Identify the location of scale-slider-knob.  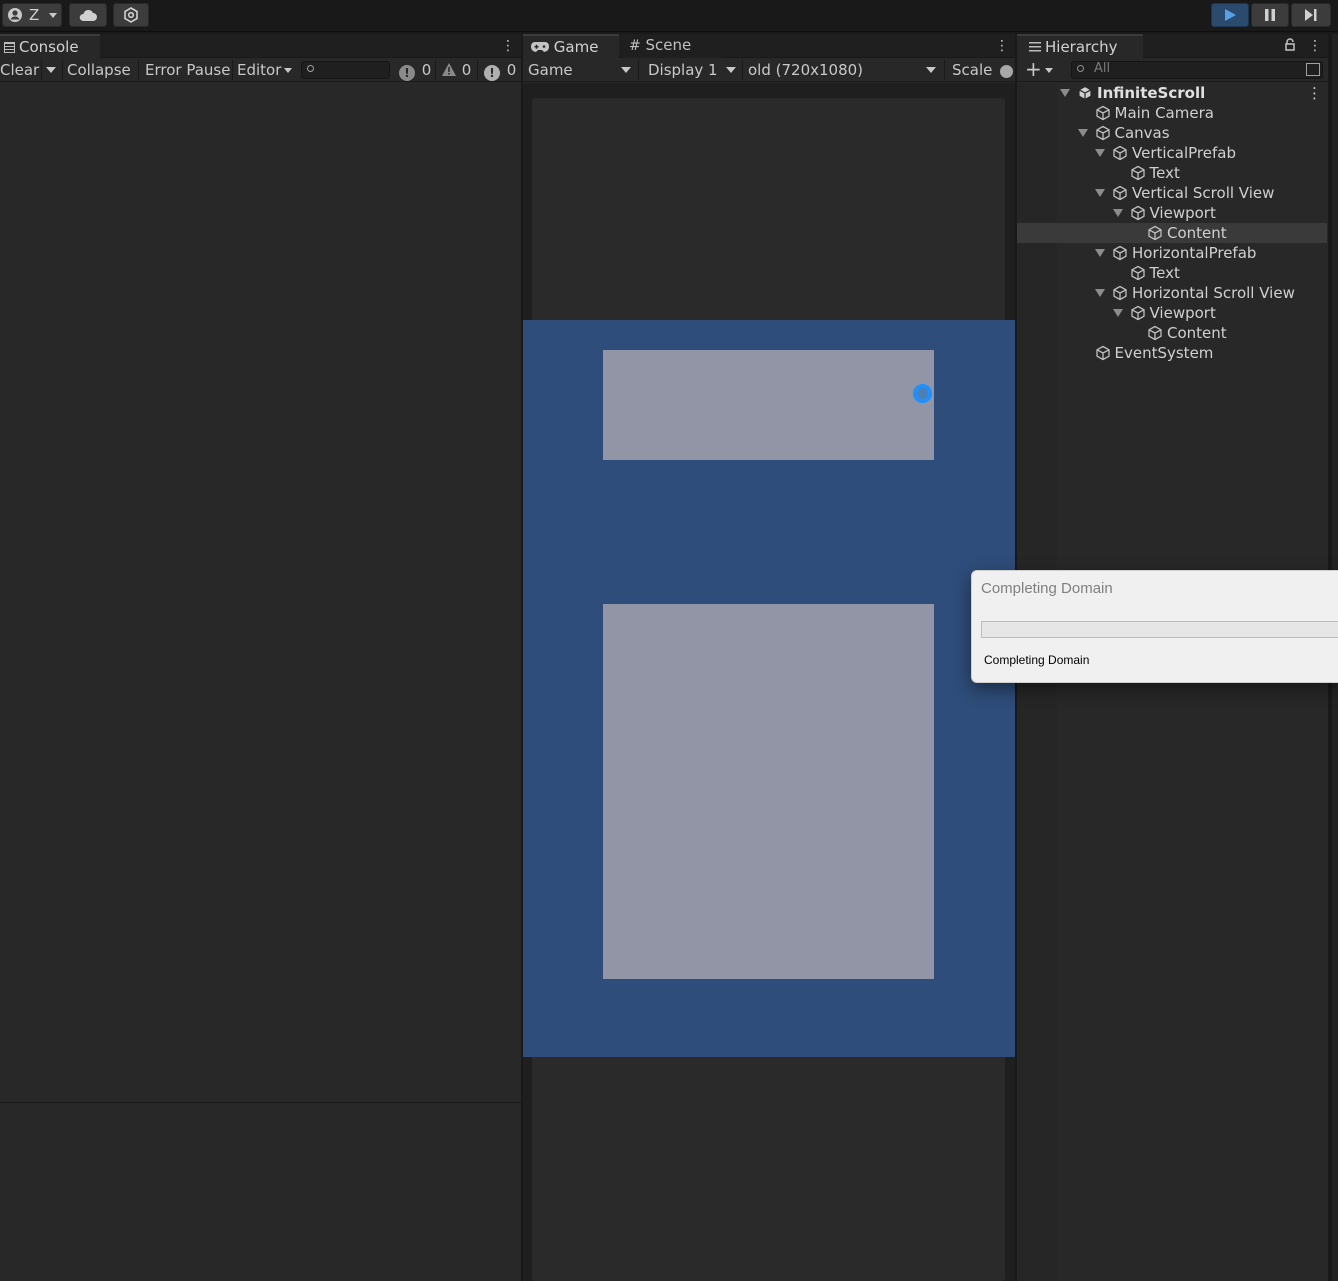
(1006, 71).